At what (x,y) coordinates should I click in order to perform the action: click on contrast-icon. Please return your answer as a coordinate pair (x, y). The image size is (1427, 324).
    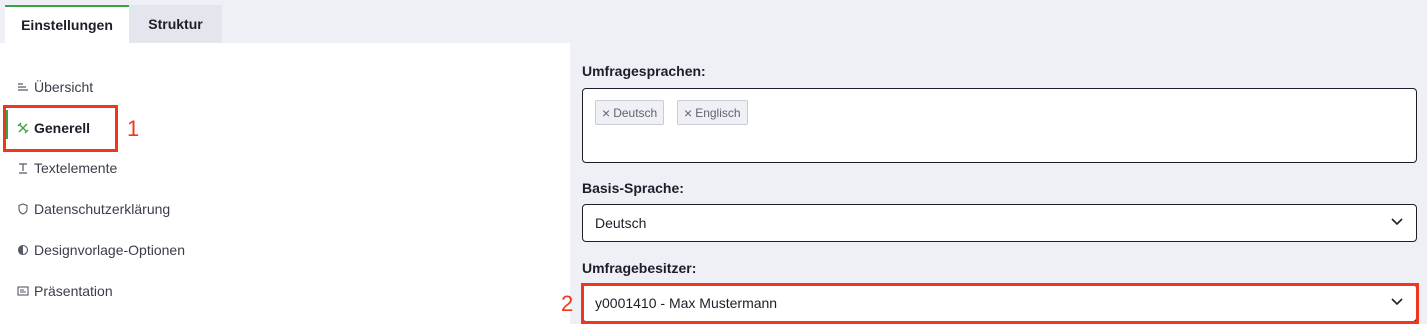
    Looking at the image, I should click on (23, 250).